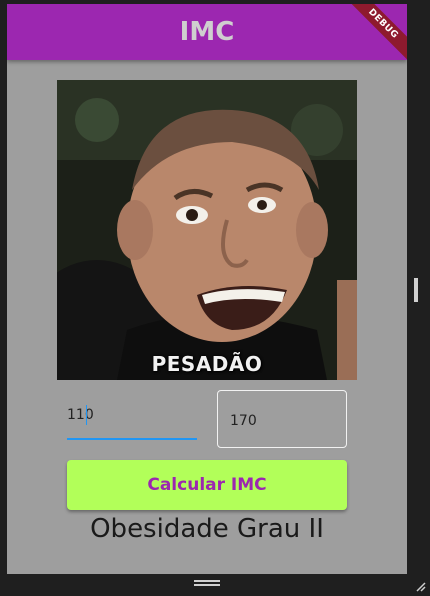  Describe the element at coordinates (207, 529) in the screenshot. I see `result-text: Obesidade Grau II` at that location.